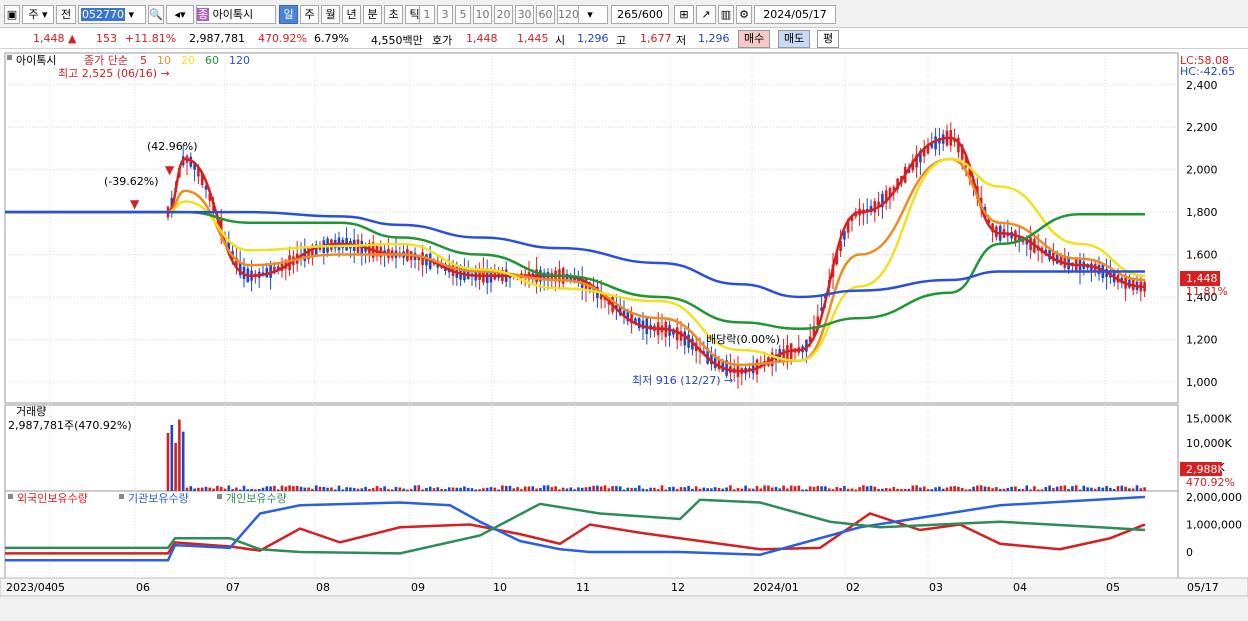  What do you see at coordinates (1207, 291) in the screenshot?
I see `last-pct-tag: 11.81%` at bounding box center [1207, 291].